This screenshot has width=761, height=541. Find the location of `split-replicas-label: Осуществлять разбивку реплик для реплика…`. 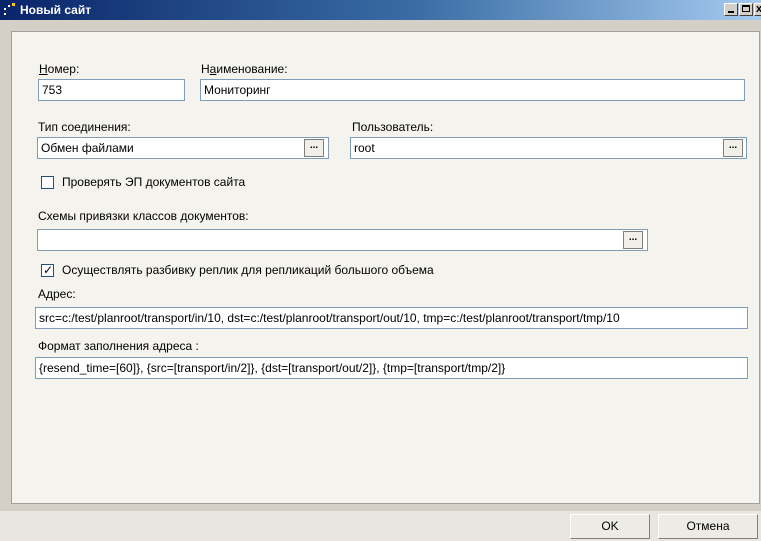

split-replicas-label: Осуществлять разбивку реплик для реплика… is located at coordinates (248, 270).